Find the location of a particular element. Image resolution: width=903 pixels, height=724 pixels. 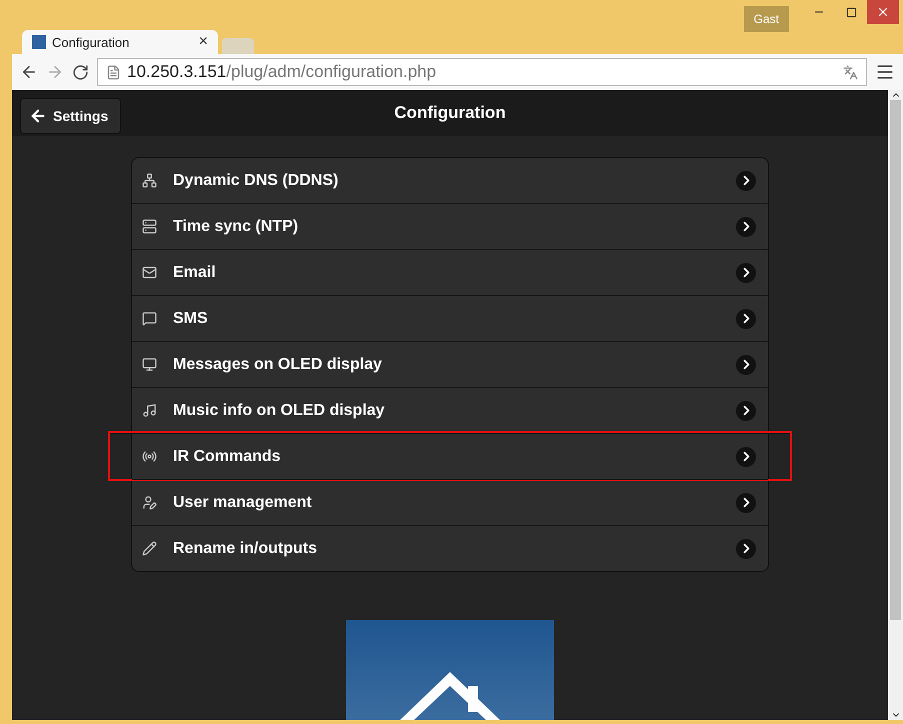

menu-item: Messages on OLED display is located at coordinates (450, 364).